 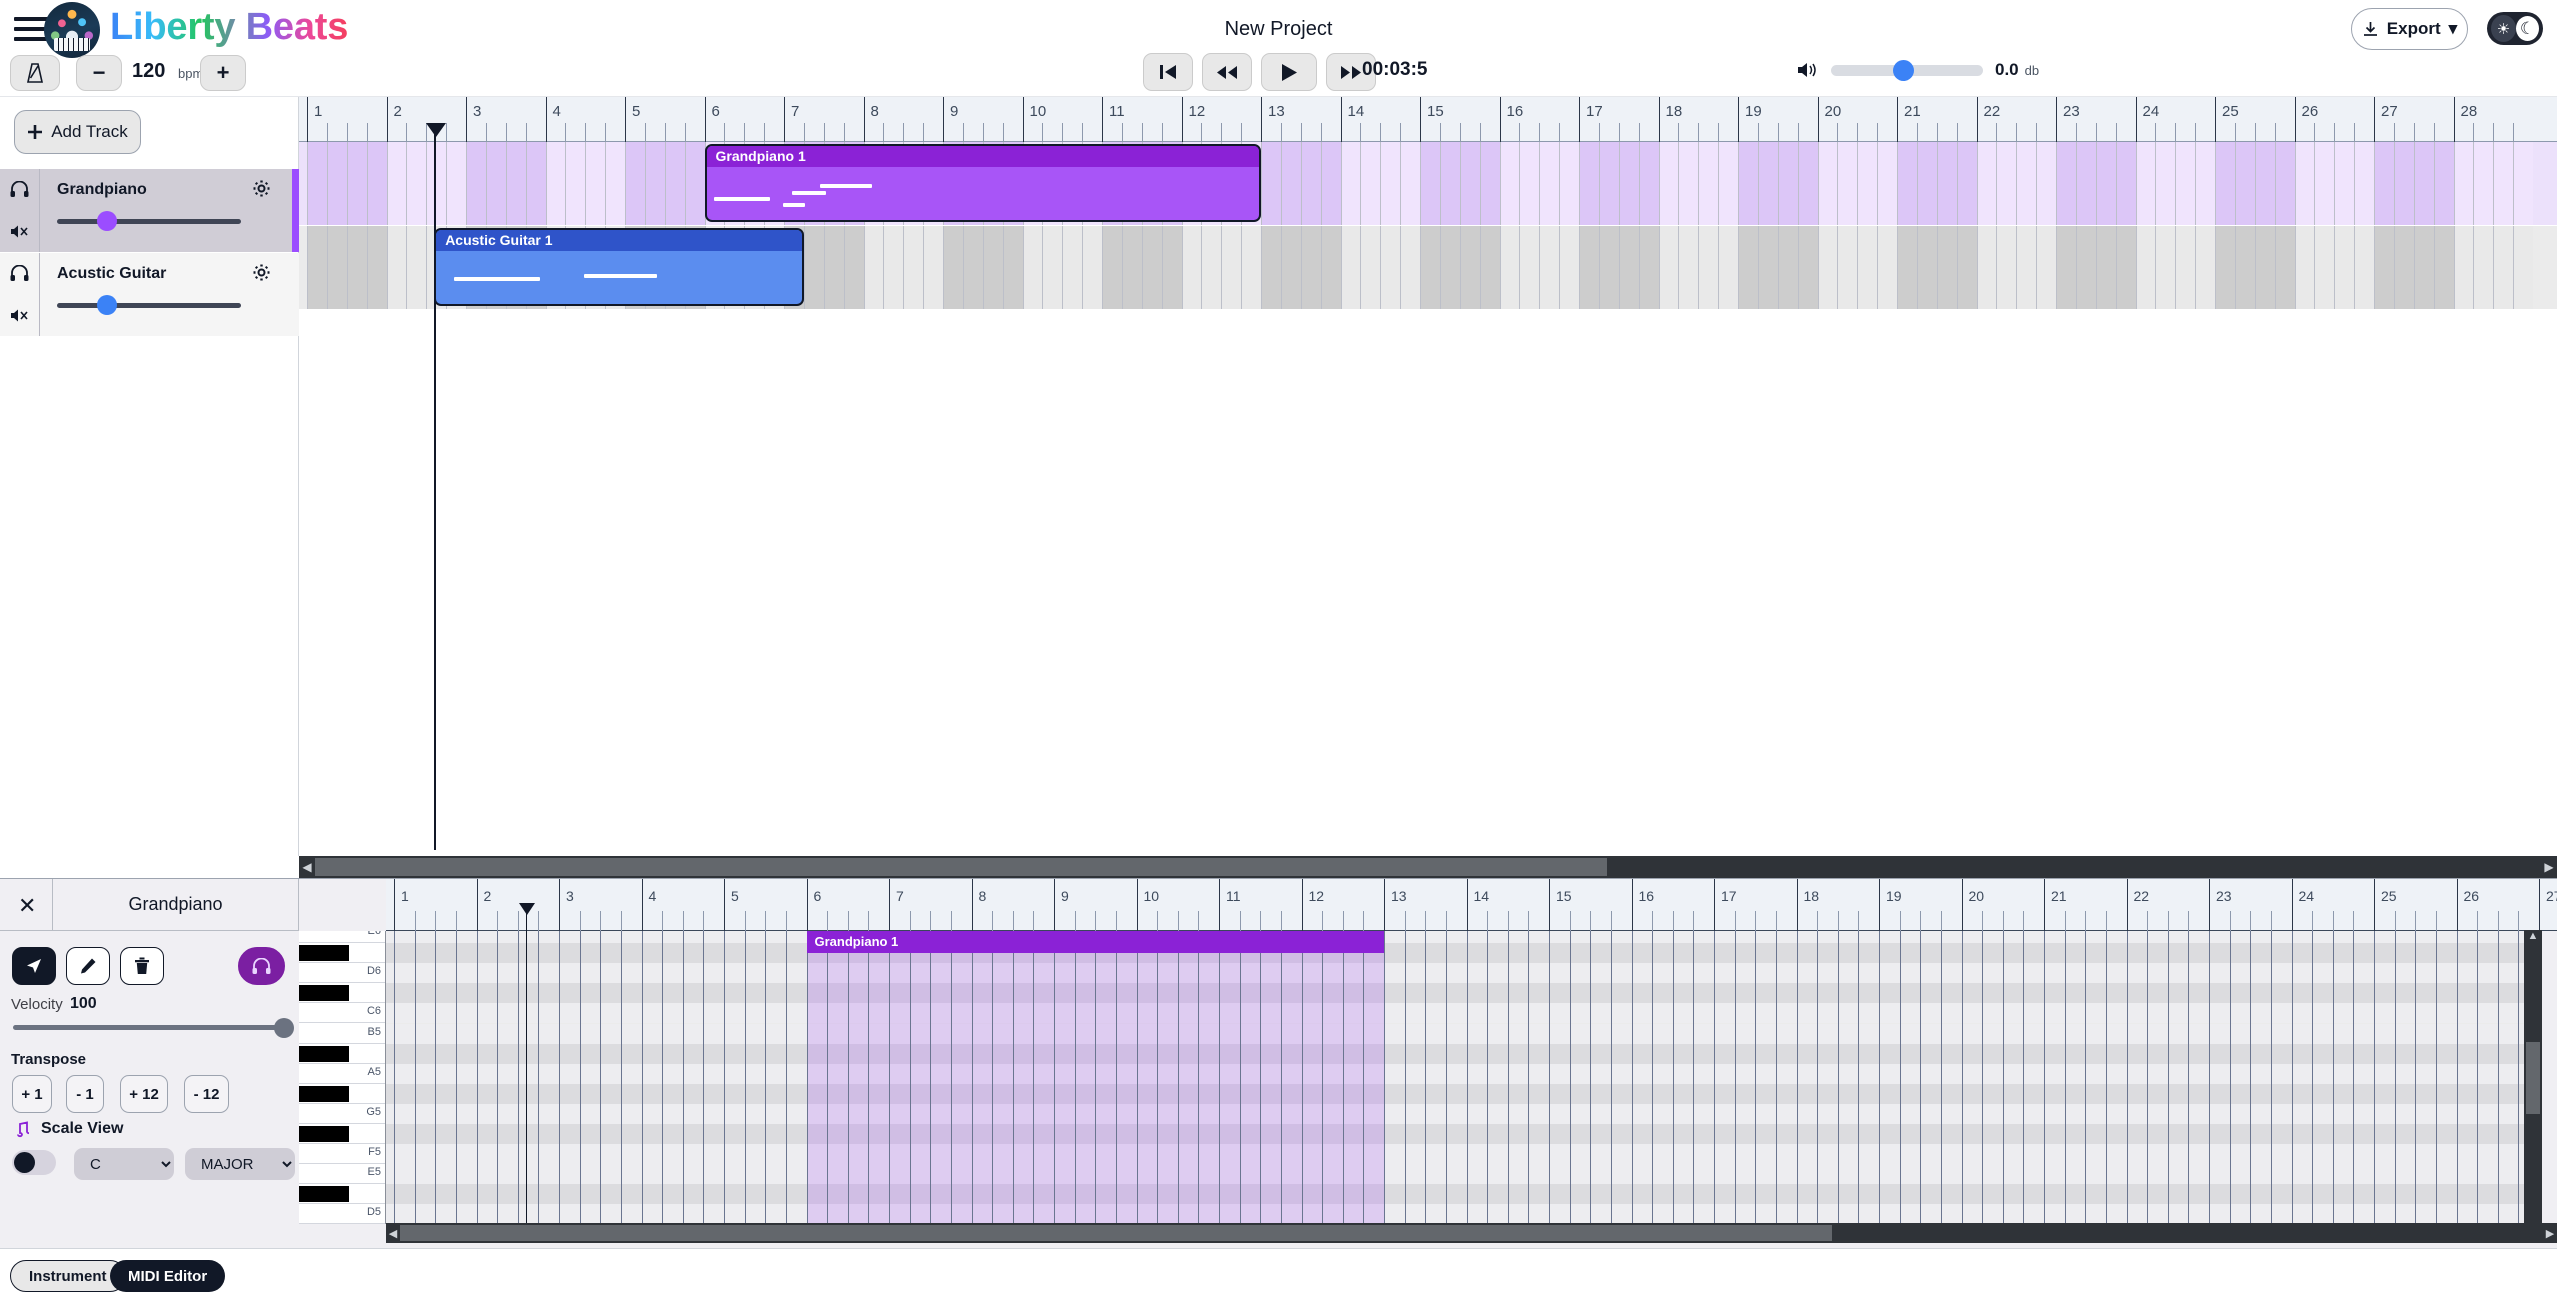 I want to click on rewind-button, so click(x=1227, y=72).